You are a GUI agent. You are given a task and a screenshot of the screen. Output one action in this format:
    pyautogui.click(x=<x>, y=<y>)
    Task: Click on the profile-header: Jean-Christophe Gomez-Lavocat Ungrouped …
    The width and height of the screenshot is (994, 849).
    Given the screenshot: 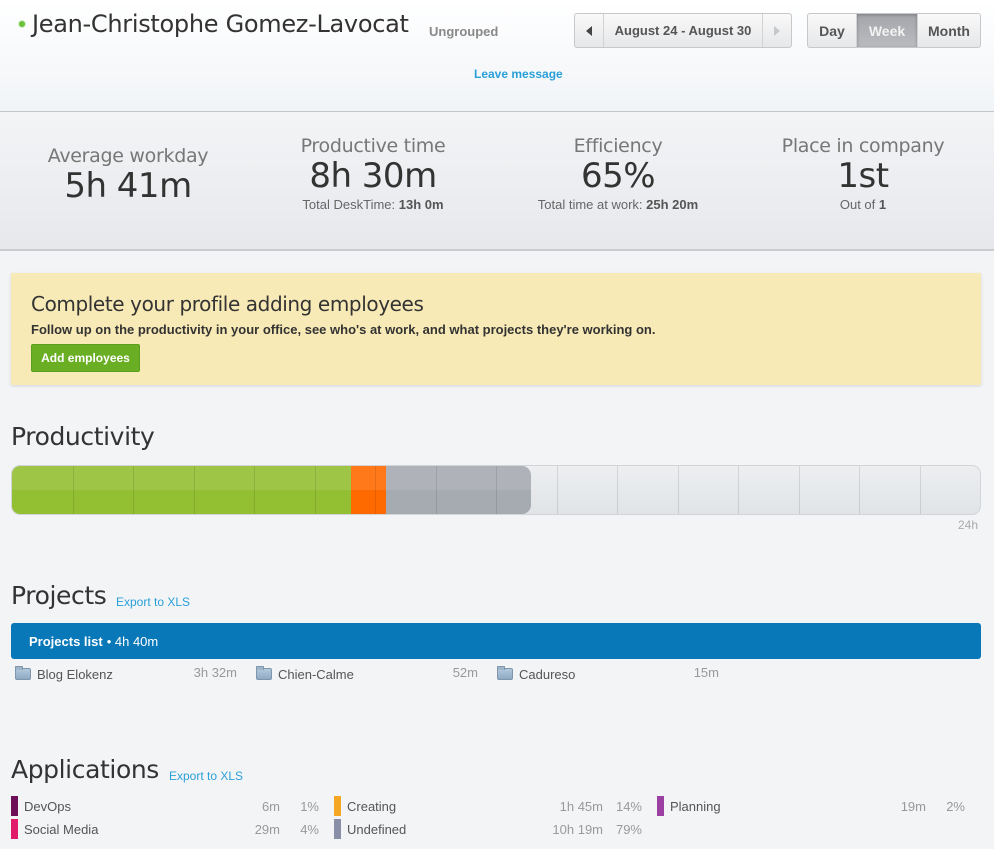 What is the action you would take?
    pyautogui.click(x=497, y=56)
    